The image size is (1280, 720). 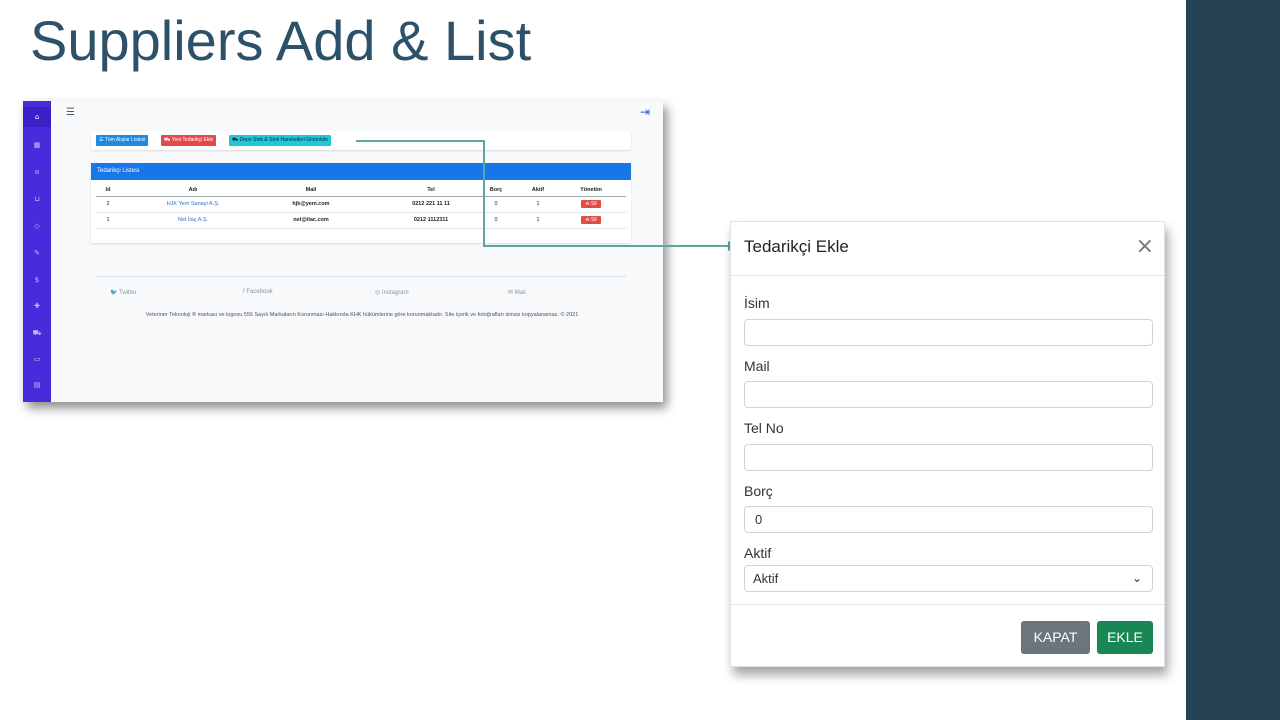 What do you see at coordinates (757, 303) in the screenshot?
I see `isim-label: İsim` at bounding box center [757, 303].